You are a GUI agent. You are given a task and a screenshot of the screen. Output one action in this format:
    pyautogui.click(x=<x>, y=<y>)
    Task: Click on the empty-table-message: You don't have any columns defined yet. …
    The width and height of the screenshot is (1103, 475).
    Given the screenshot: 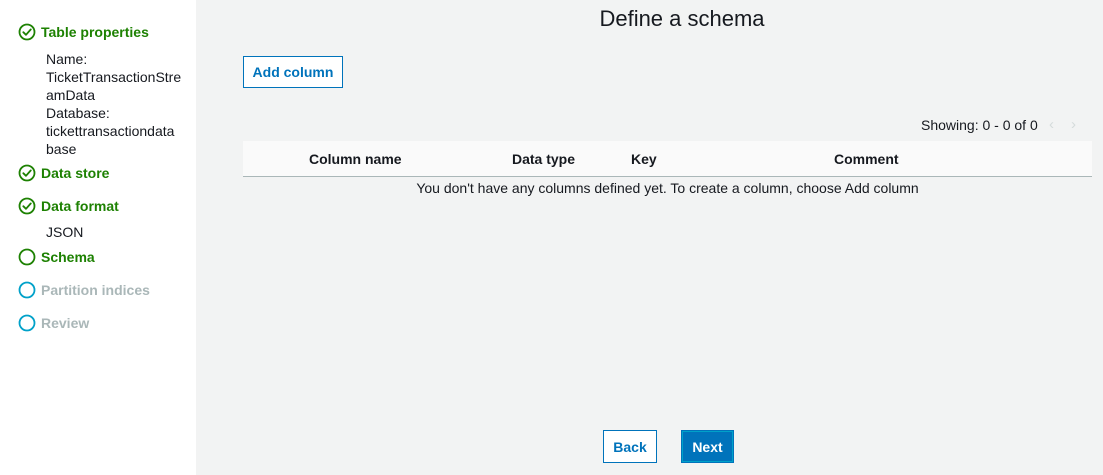 What is the action you would take?
    pyautogui.click(x=667, y=188)
    